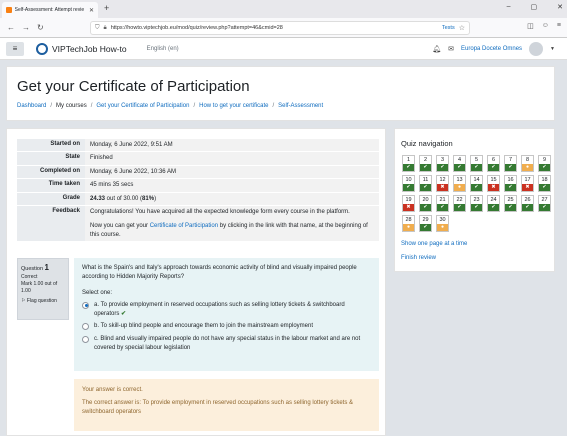 The width and height of the screenshot is (567, 436). What do you see at coordinates (51, 146) in the screenshot?
I see `started-label: Started on` at bounding box center [51, 146].